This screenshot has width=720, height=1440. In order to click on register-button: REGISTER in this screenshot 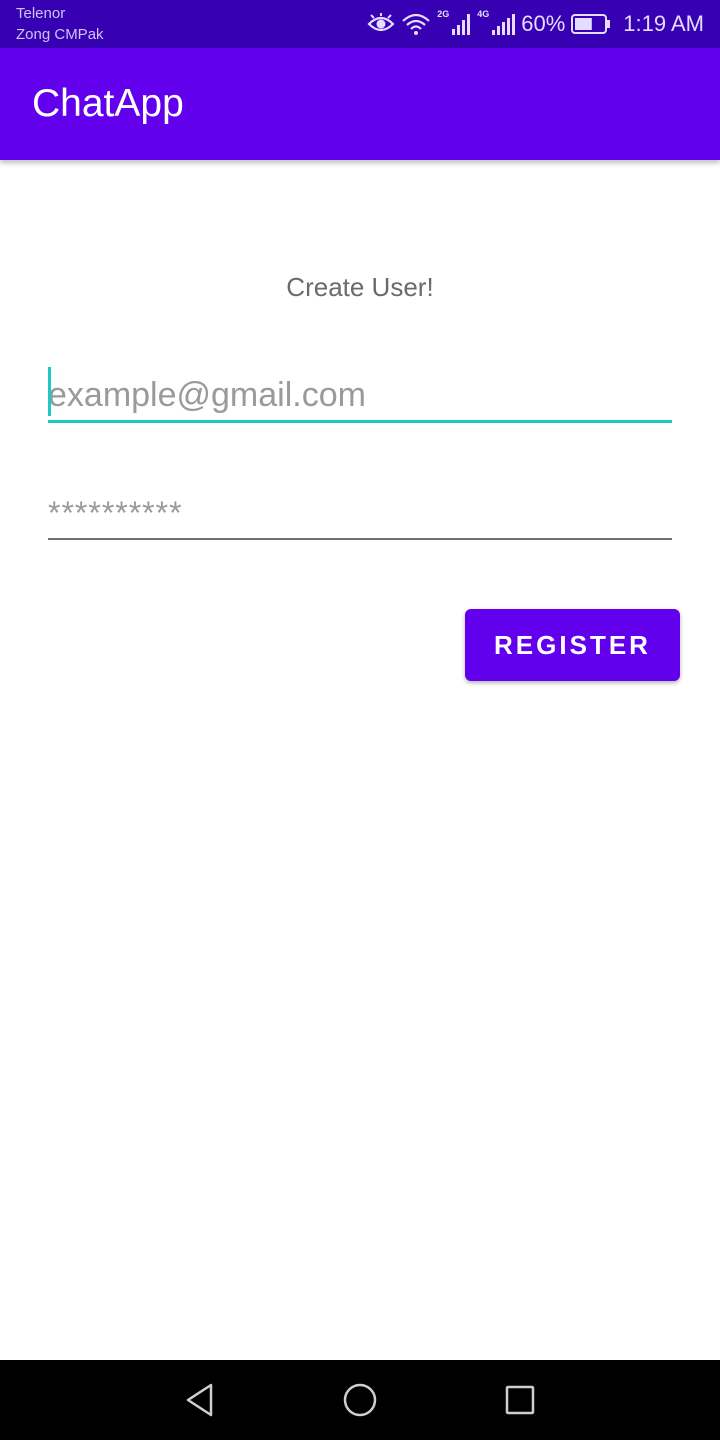, I will do `click(572, 645)`.